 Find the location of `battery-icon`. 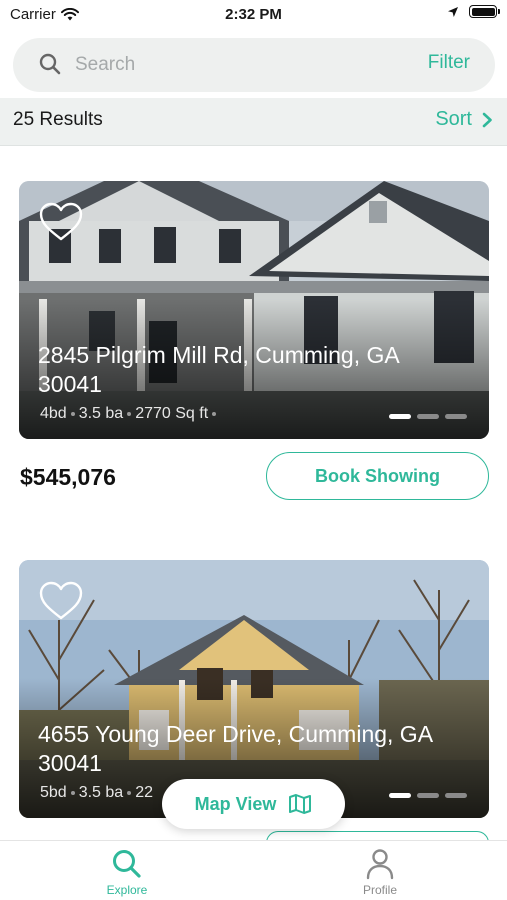

battery-icon is located at coordinates (484, 11).